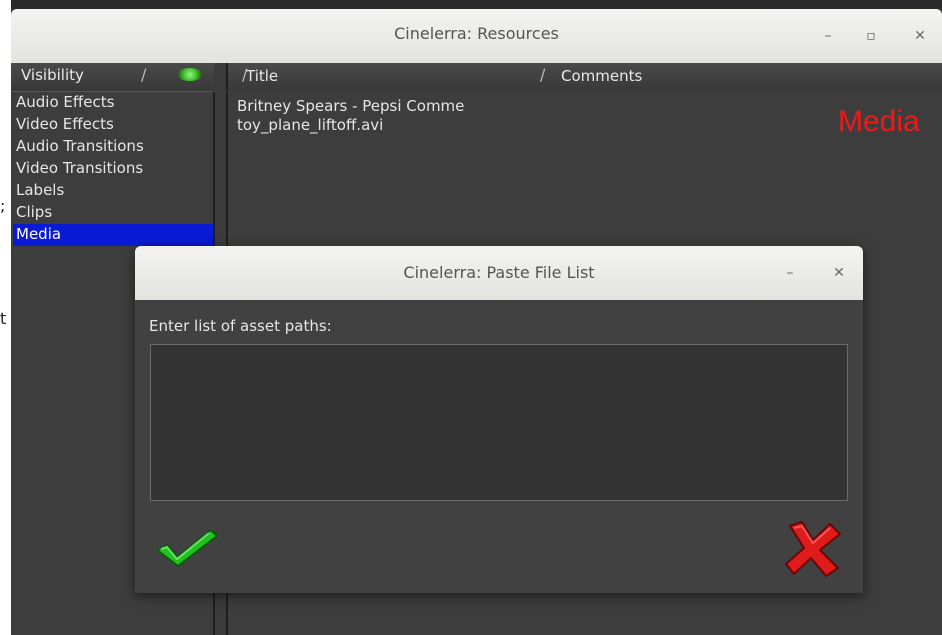 The width and height of the screenshot is (942, 635). What do you see at coordinates (113, 213) in the screenshot?
I see `folder-item-clips: Clips` at bounding box center [113, 213].